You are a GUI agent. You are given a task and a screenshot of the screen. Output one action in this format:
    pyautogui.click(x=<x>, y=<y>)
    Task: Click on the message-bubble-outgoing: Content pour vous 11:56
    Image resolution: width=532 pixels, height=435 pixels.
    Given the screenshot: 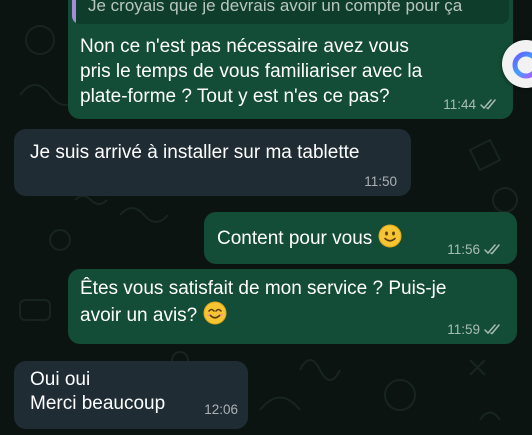 What is the action you would take?
    pyautogui.click(x=360, y=238)
    